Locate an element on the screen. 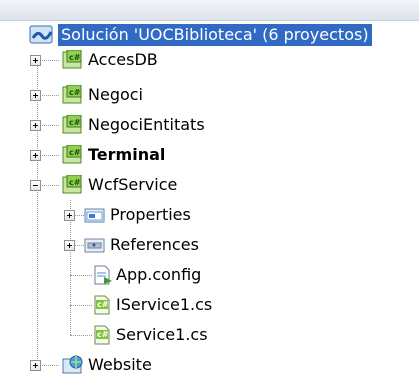 This screenshot has height=380, width=419. project-label: NegociEntitats is located at coordinates (146, 124).